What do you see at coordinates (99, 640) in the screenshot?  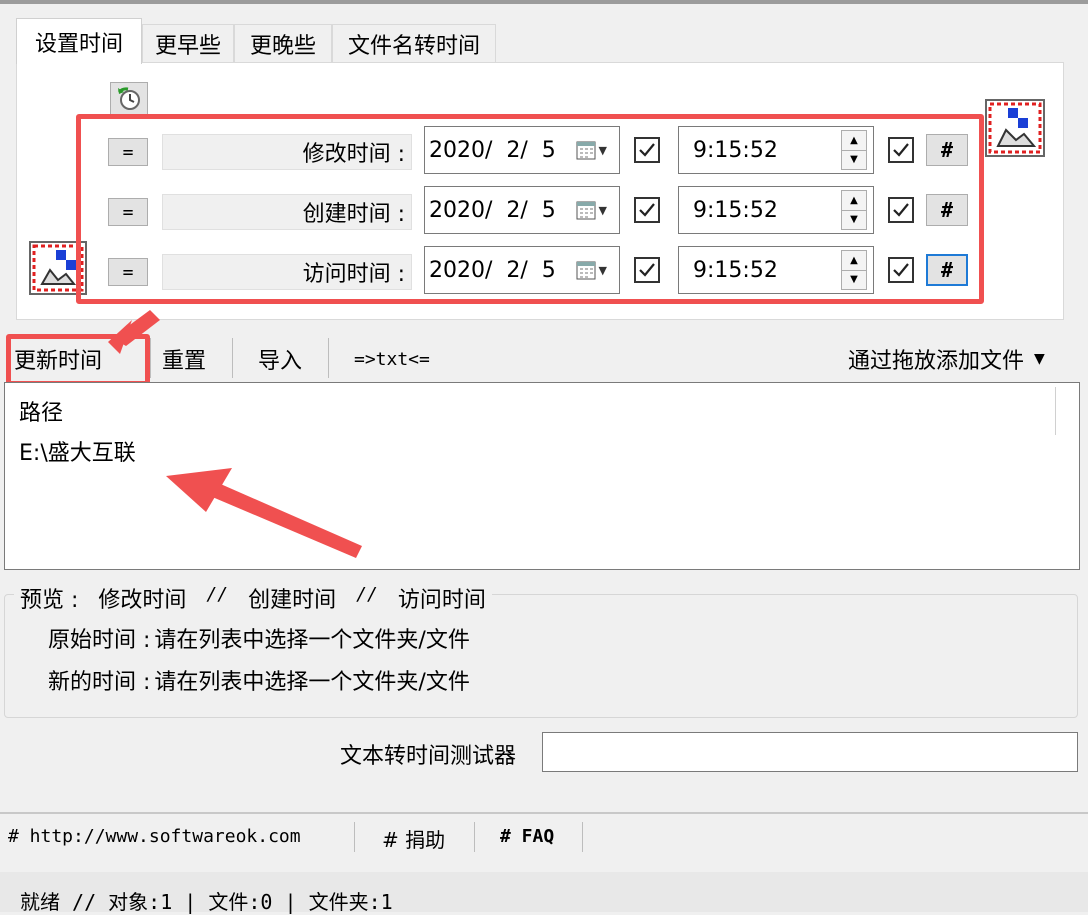 I see `original-time-label: 原始时间 :` at bounding box center [99, 640].